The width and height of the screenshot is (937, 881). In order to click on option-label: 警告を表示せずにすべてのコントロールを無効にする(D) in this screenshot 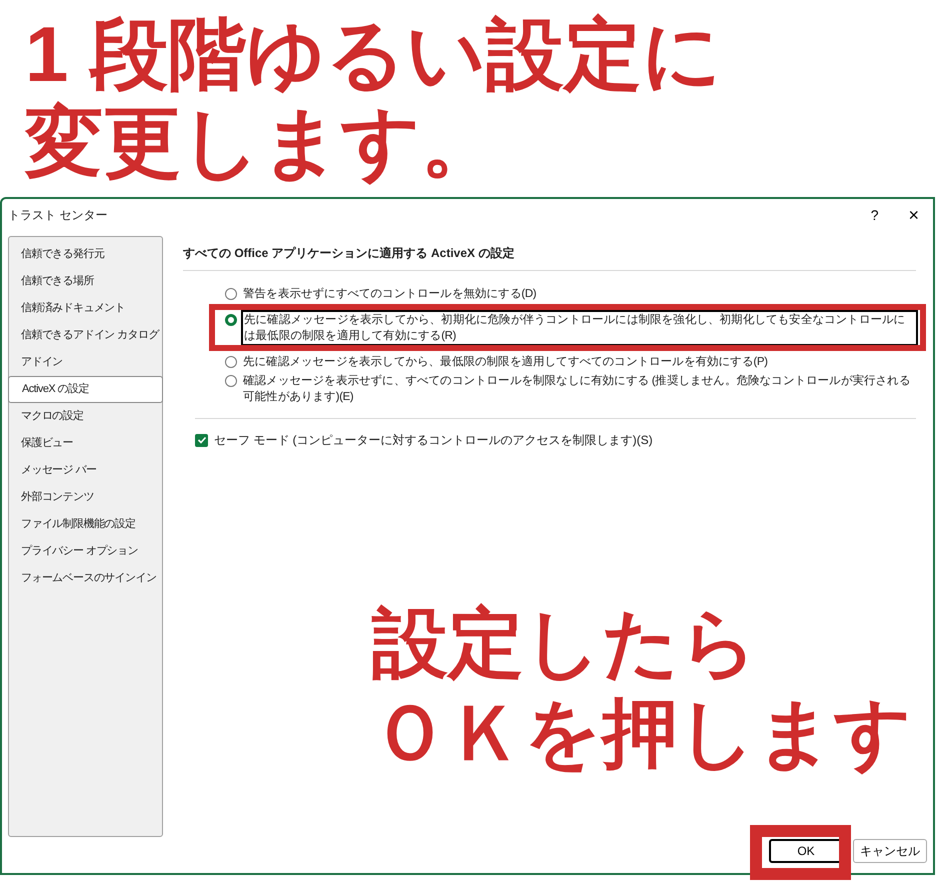, I will do `click(389, 294)`.